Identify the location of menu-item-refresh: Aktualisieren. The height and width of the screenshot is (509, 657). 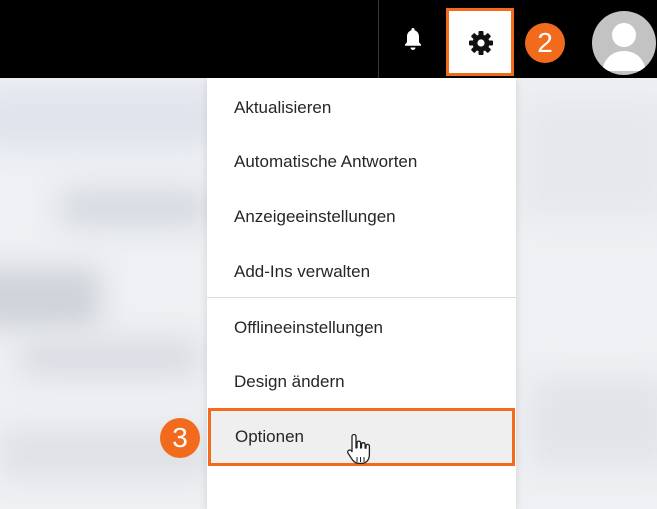
(361, 108).